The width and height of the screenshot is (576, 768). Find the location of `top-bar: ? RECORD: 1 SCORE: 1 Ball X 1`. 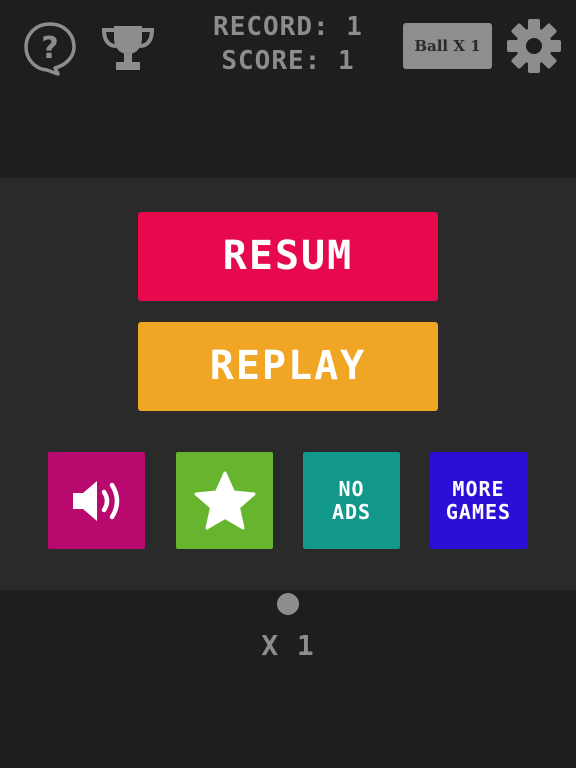

top-bar: ? RECORD: 1 SCORE: 1 Ball X 1 is located at coordinates (288, 45).